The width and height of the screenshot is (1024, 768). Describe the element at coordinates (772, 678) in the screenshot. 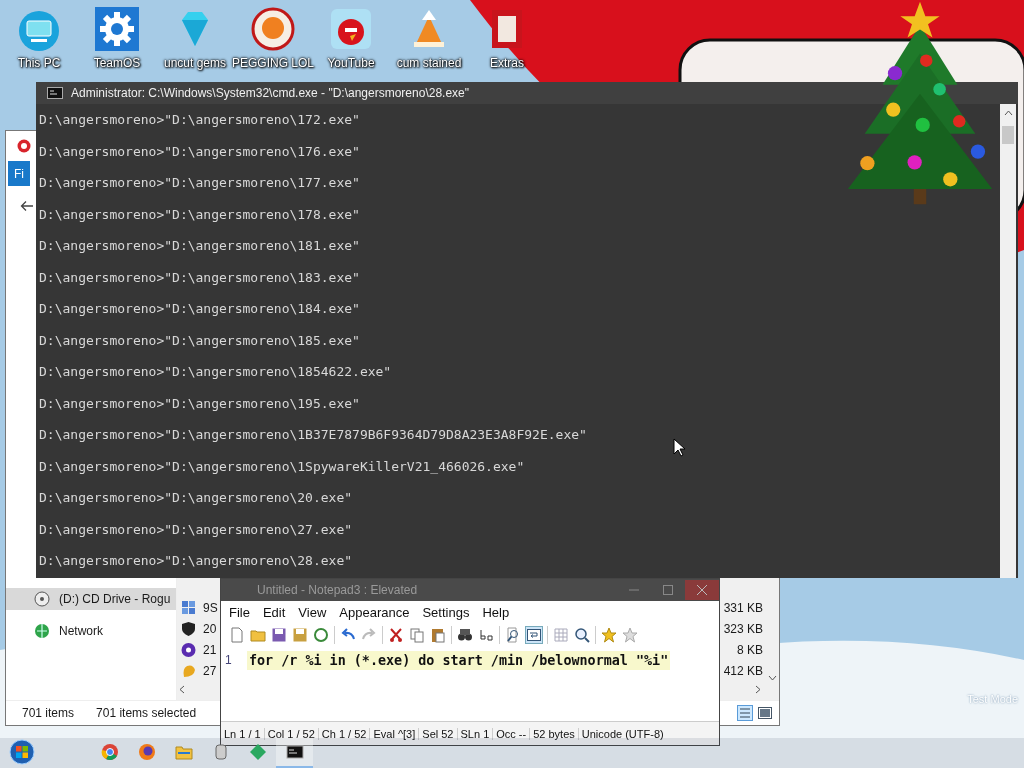

I see `scroll-down-icon` at that location.